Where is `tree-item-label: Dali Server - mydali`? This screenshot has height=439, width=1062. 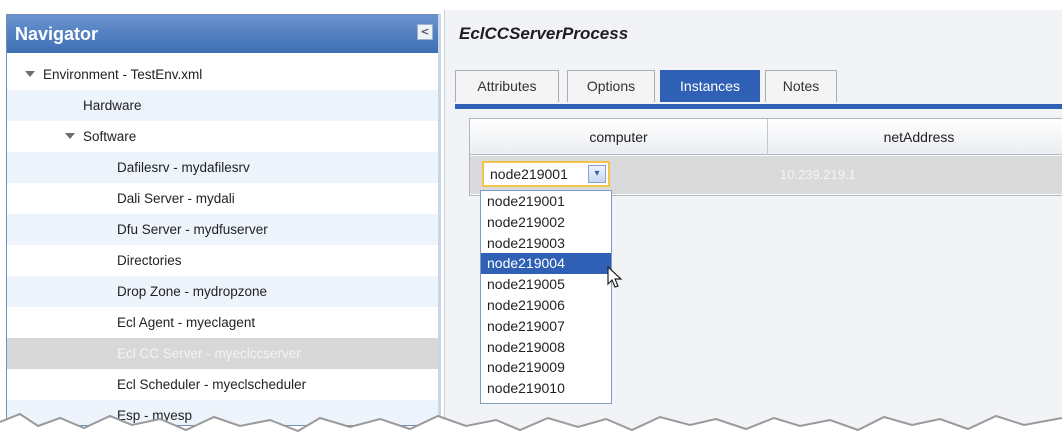 tree-item-label: Dali Server - mydali is located at coordinates (176, 198).